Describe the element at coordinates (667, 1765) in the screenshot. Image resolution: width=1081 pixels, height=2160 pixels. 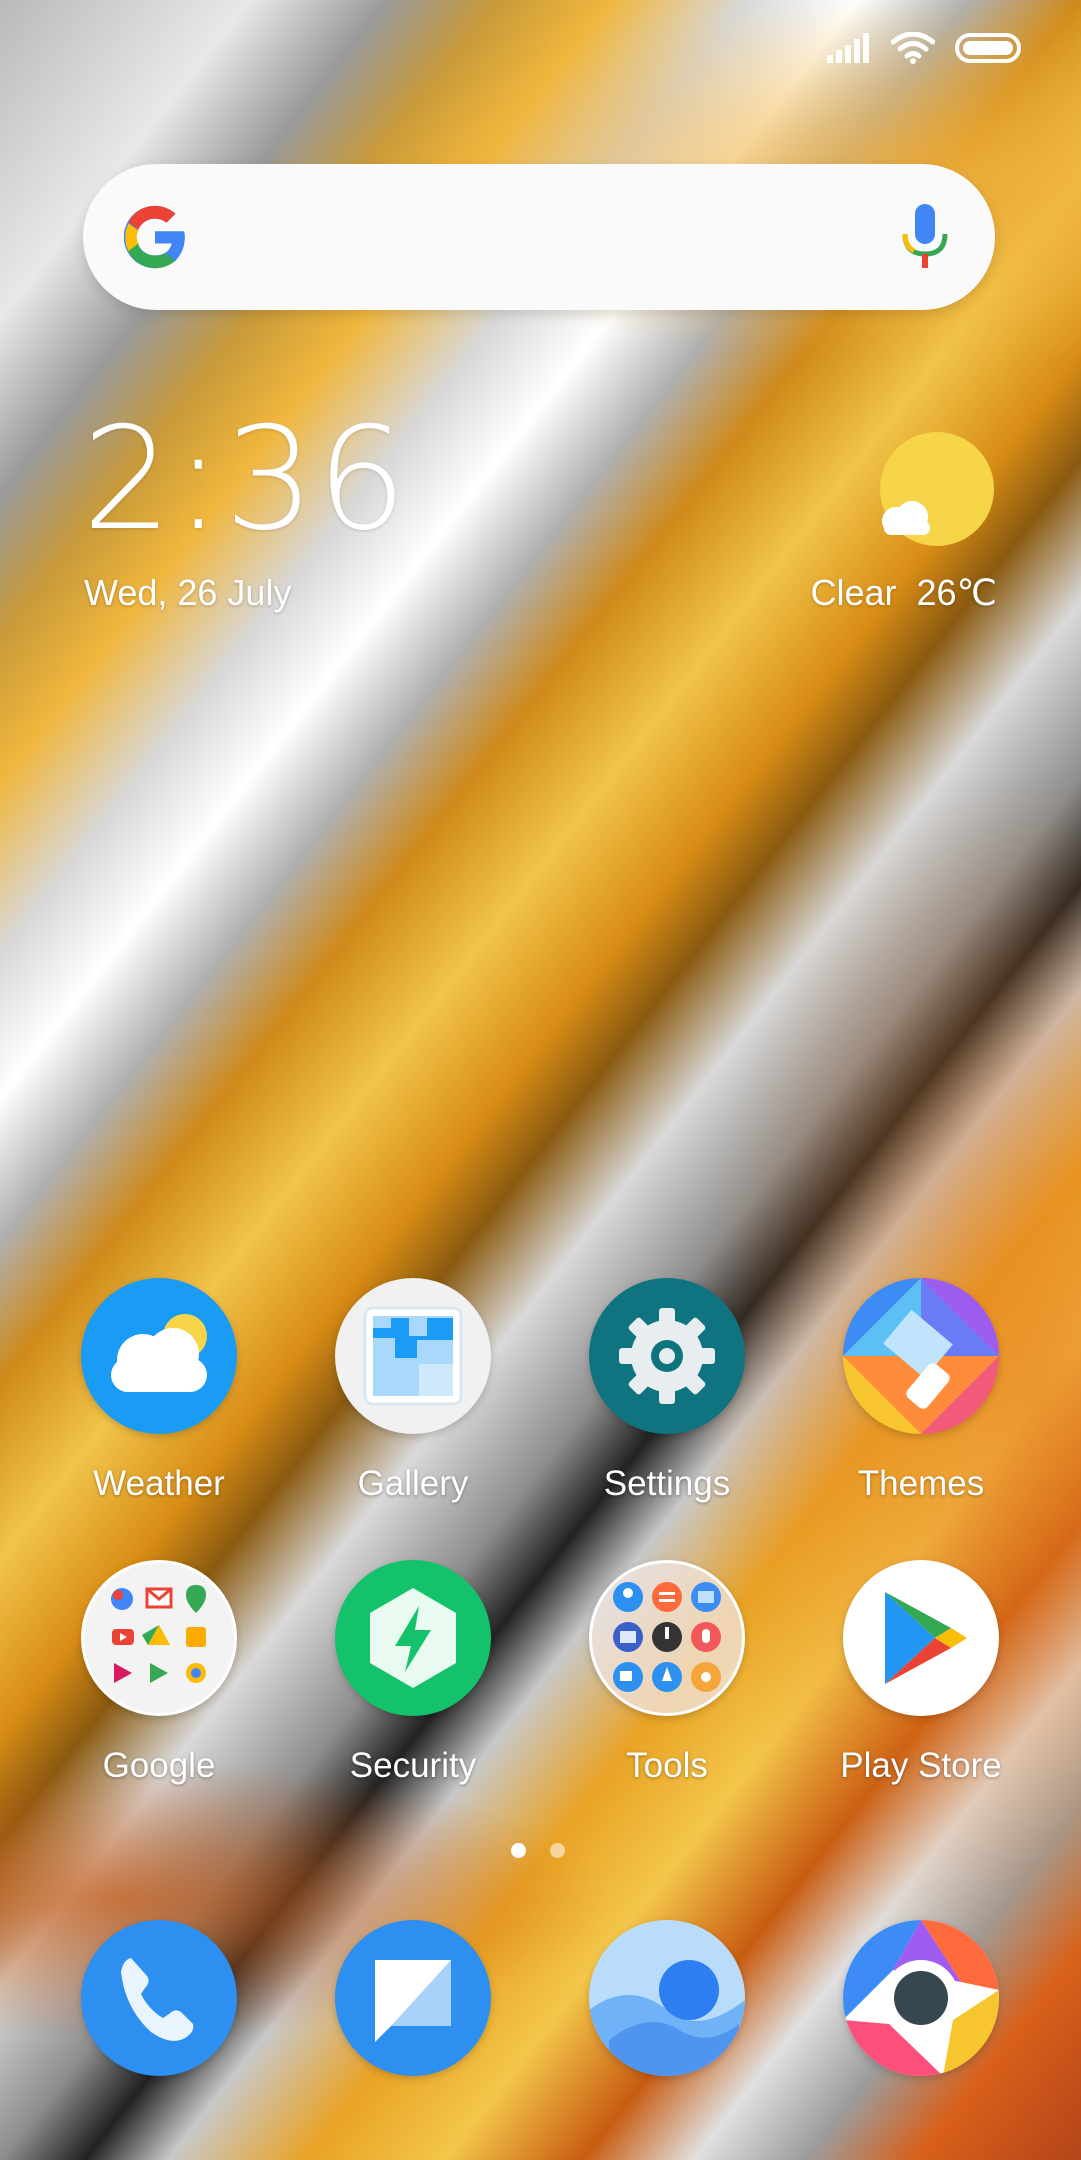
I see `app-label: Tools` at that location.